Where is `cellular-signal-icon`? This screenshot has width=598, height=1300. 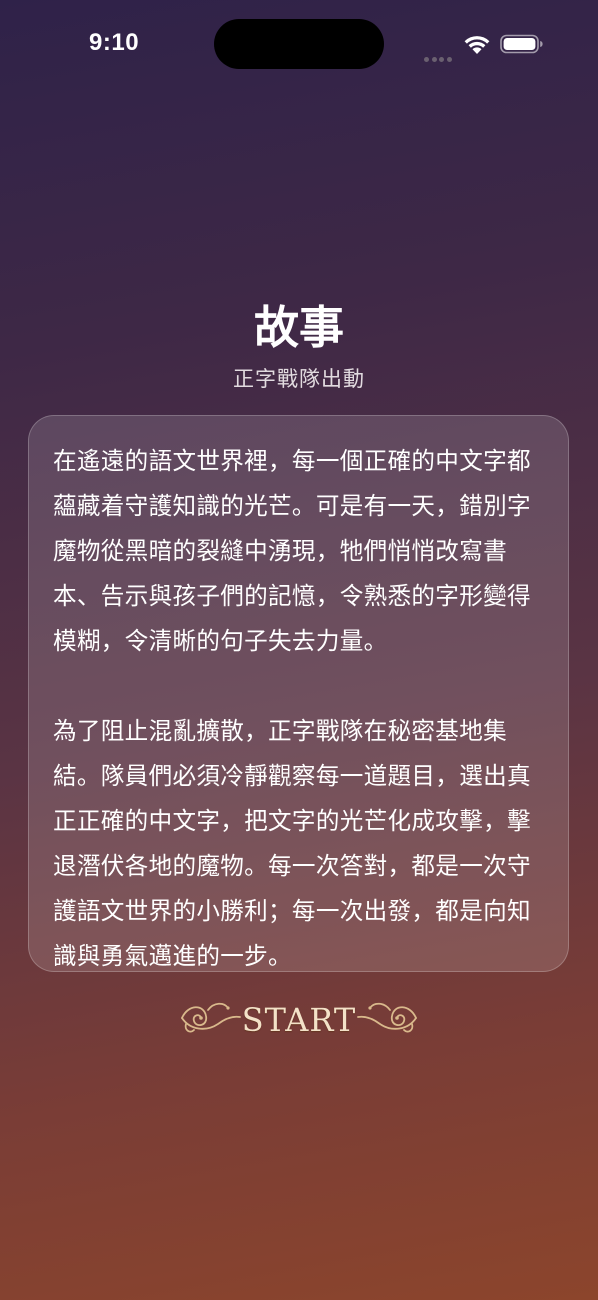 cellular-signal-icon is located at coordinates (440, 54).